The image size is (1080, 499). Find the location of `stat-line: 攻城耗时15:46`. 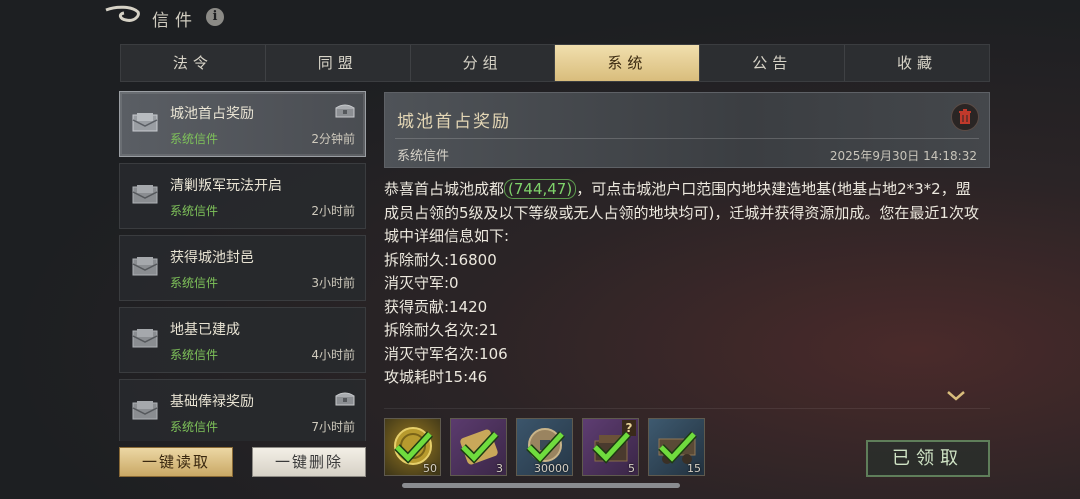

stat-line: 攻城耗时15:46 is located at coordinates (436, 377).